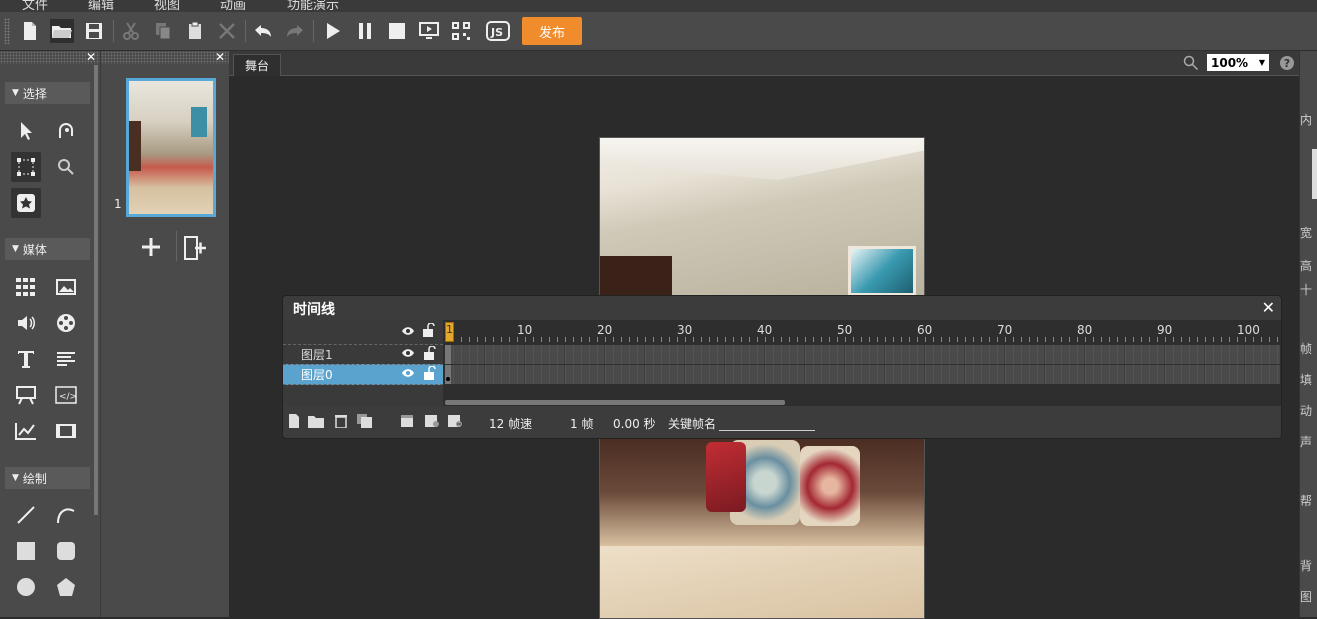  Describe the element at coordinates (131, 31) in the screenshot. I see `cut-icon` at that location.